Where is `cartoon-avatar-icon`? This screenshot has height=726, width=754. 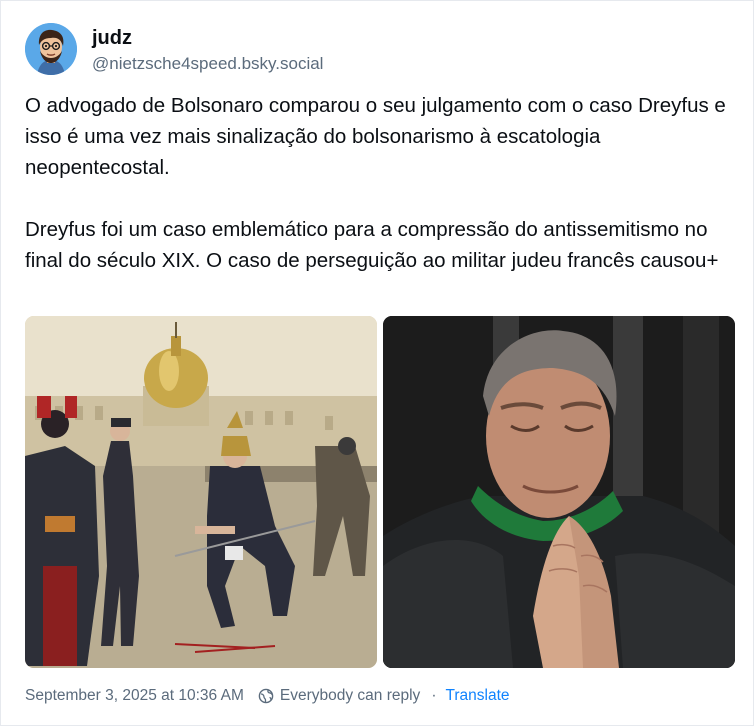 cartoon-avatar-icon is located at coordinates (51, 49).